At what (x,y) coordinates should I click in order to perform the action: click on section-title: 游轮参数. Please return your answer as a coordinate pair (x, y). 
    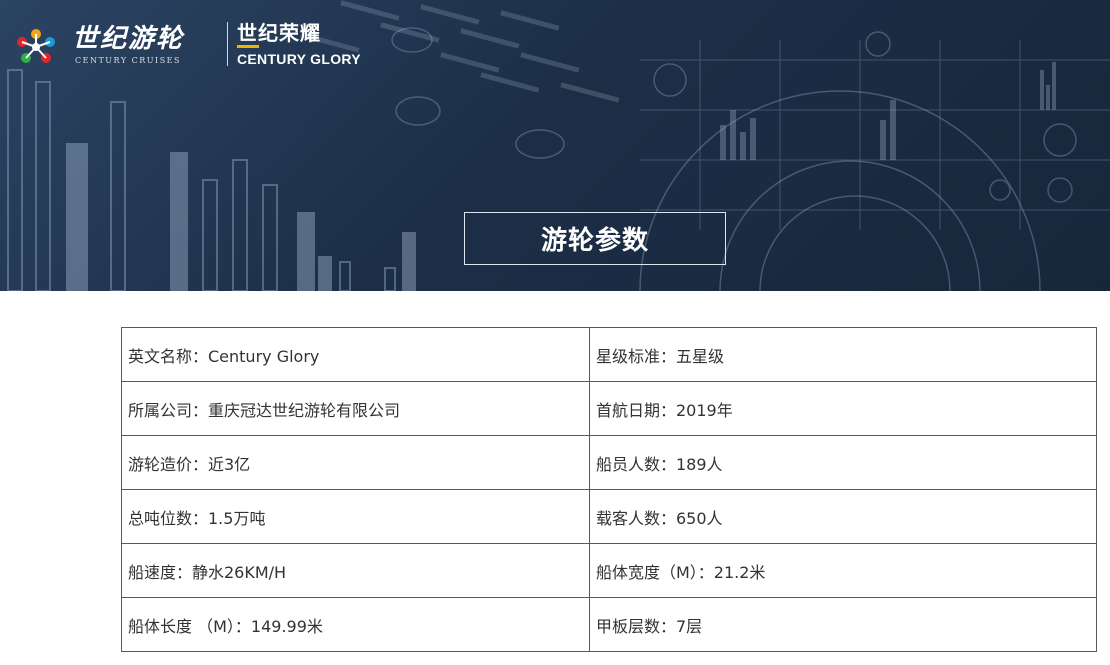
    Looking at the image, I should click on (594, 241).